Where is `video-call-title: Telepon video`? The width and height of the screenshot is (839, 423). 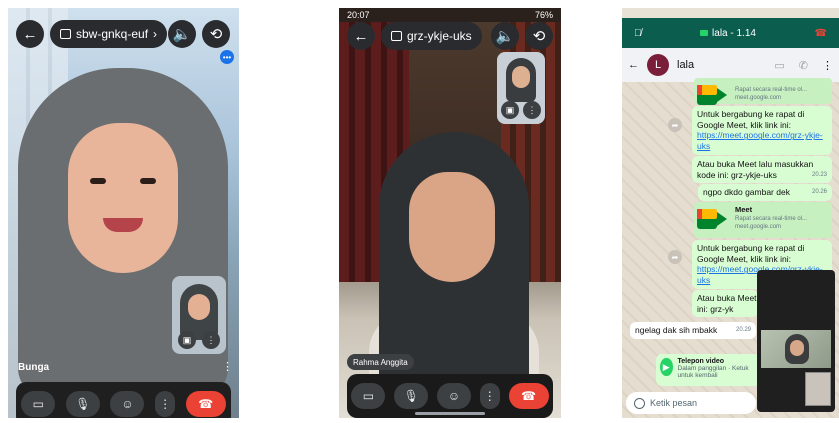 video-call-title: Telepon video is located at coordinates (701, 361).